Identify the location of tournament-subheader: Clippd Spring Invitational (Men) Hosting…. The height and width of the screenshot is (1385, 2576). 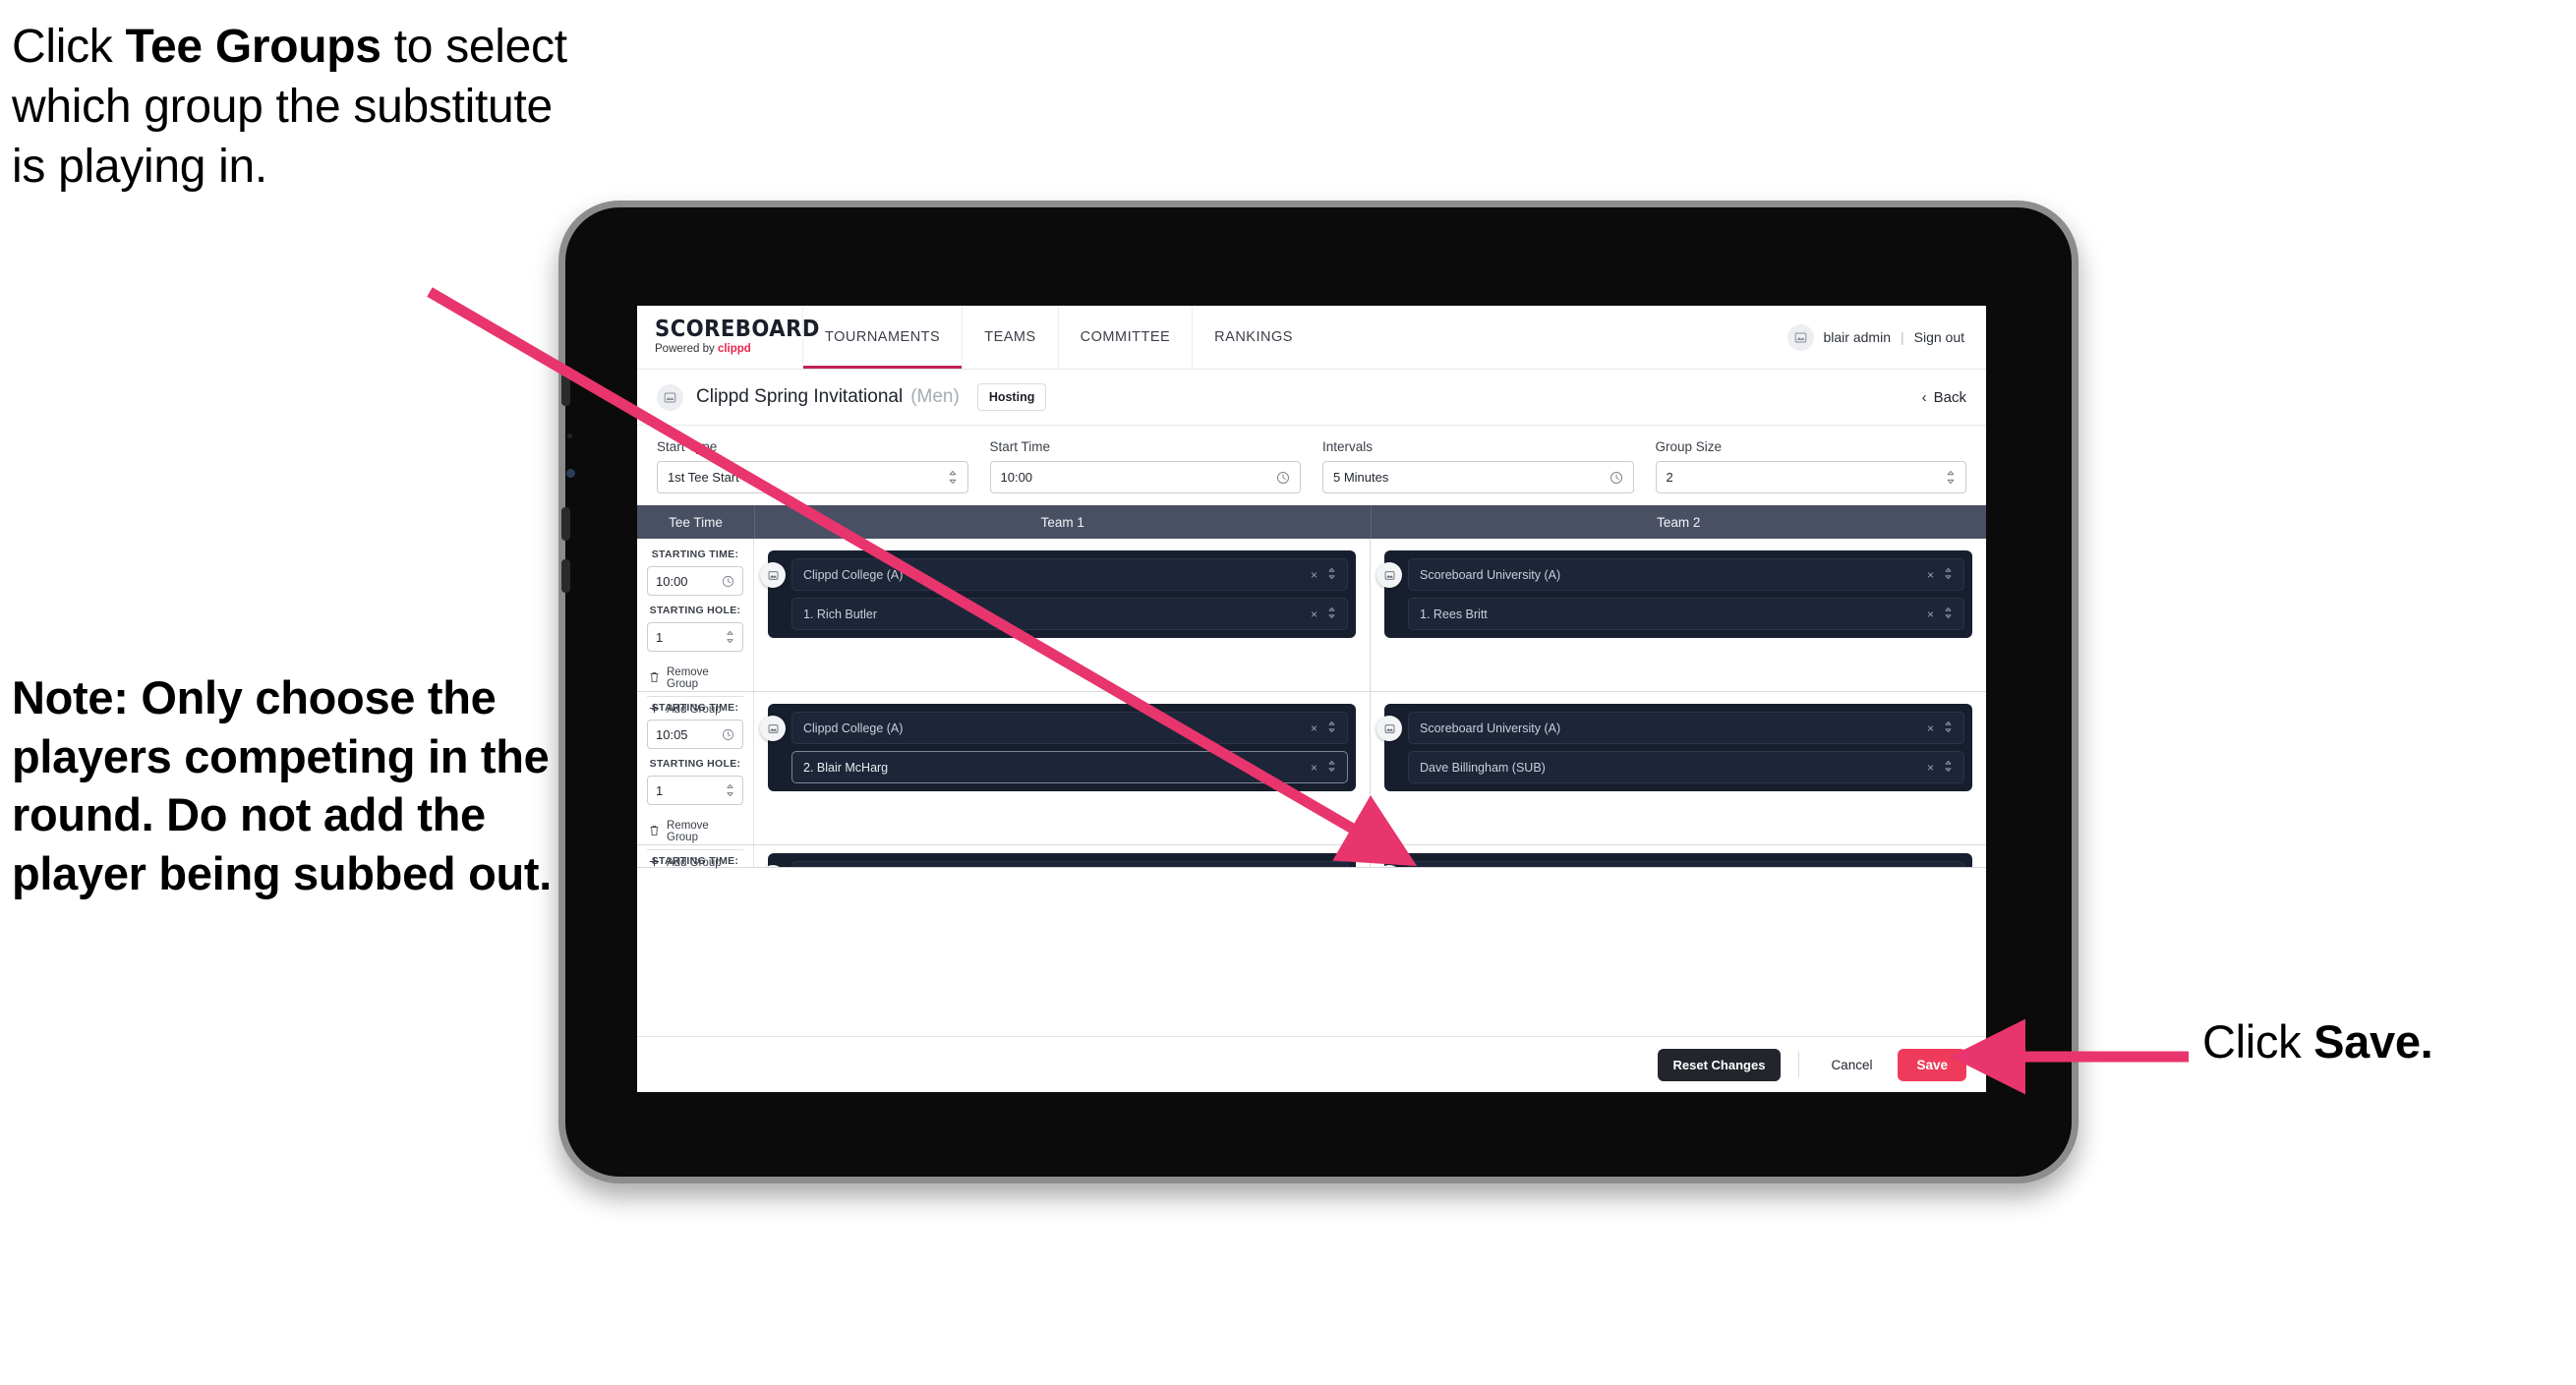
(1311, 398).